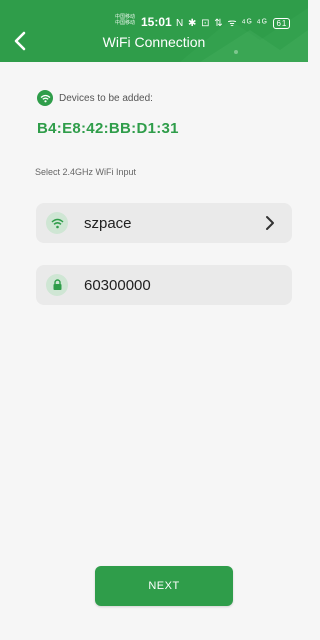 The image size is (320, 640). I want to click on wifi-badge-icon, so click(45, 98).